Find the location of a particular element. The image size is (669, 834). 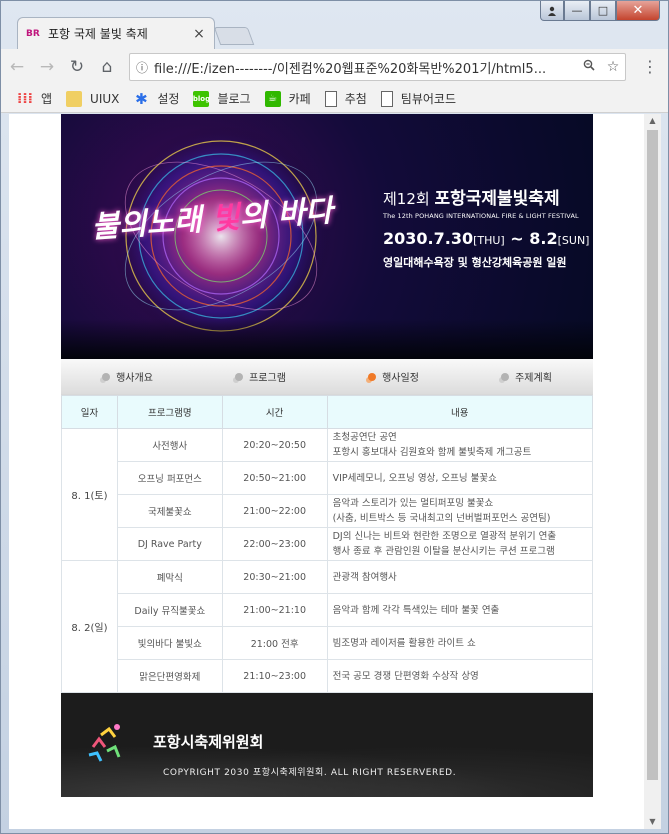

description-cell: 초청공연단 공연포항시 홍보대사 김원효와 함께 불빛축제 개그공트 is located at coordinates (460, 445).